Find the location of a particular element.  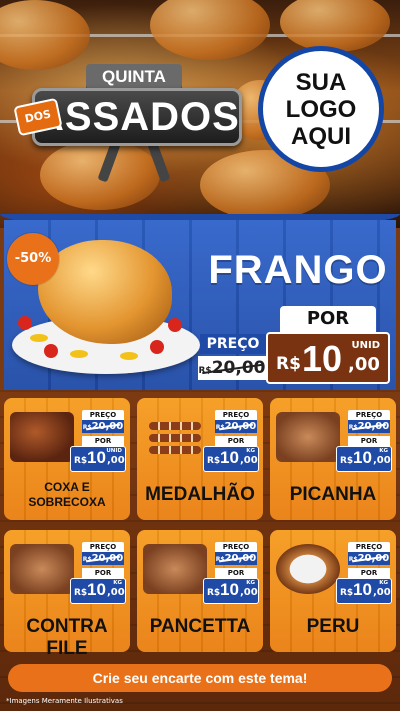

logo-line: AQUI is located at coordinates (321, 136).